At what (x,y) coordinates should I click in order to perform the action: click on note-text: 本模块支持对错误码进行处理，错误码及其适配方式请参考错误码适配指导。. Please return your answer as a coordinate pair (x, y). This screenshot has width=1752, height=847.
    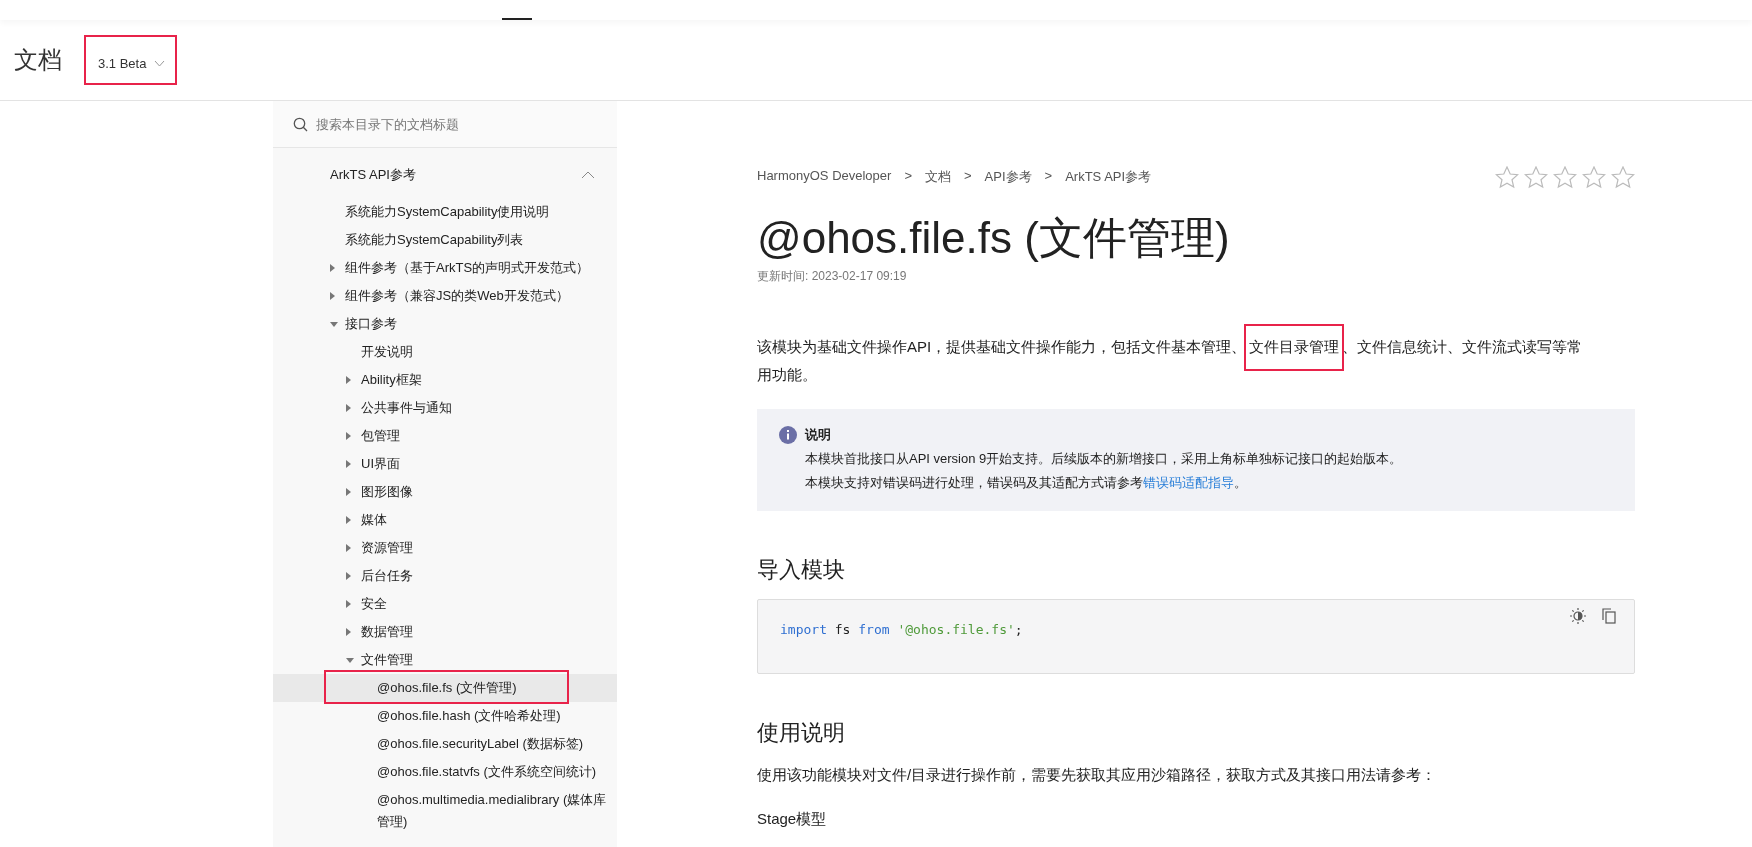
    Looking at the image, I should click on (1026, 483).